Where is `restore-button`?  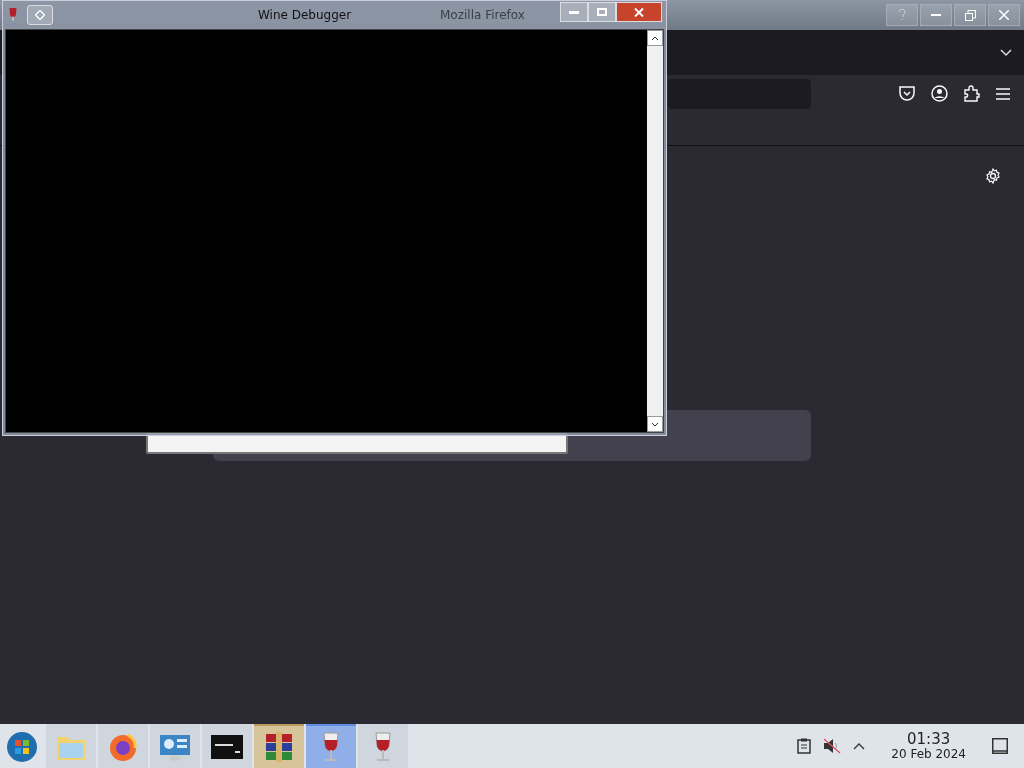 restore-button is located at coordinates (970, 15).